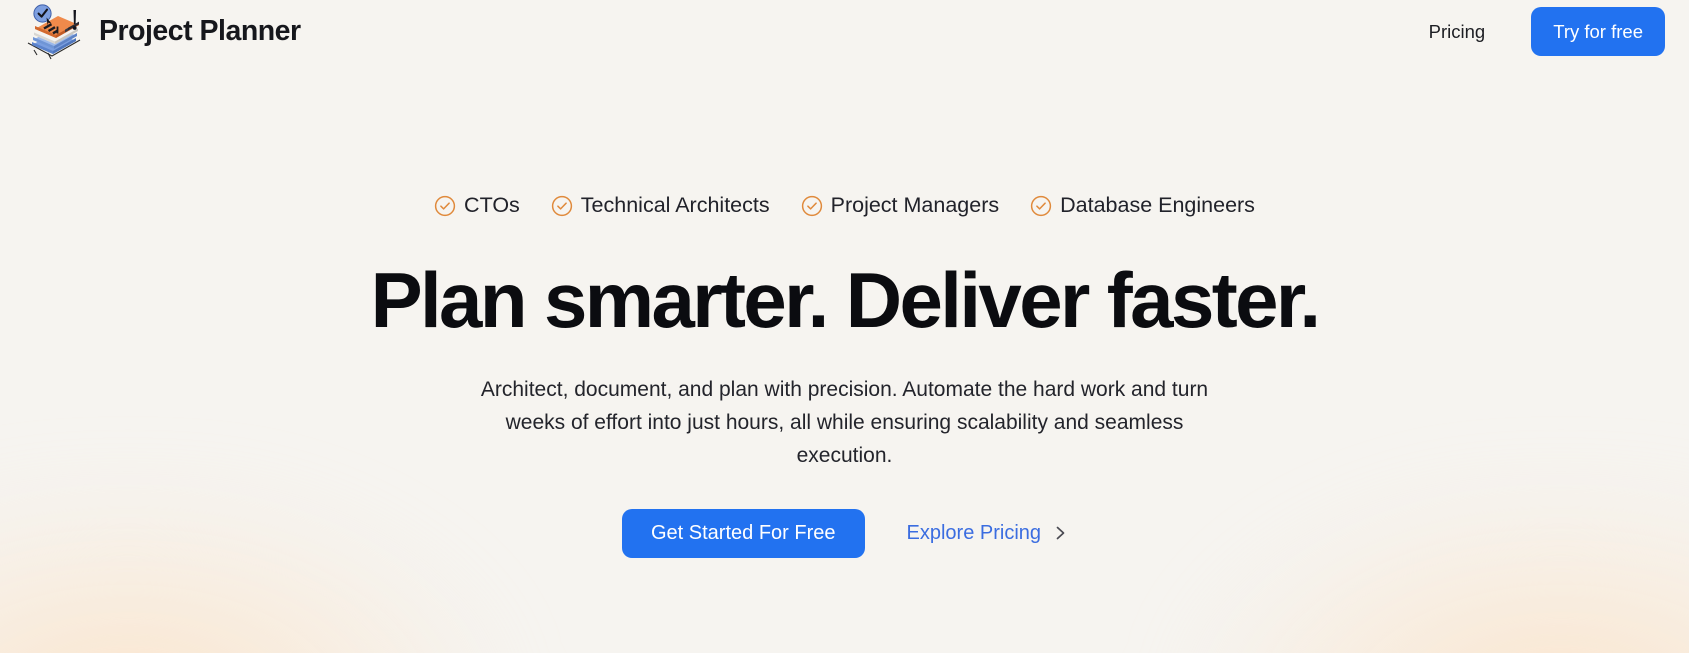 The height and width of the screenshot is (653, 1689). Describe the element at coordinates (974, 532) in the screenshot. I see `explore-pricing-label: Explore Pricing` at that location.